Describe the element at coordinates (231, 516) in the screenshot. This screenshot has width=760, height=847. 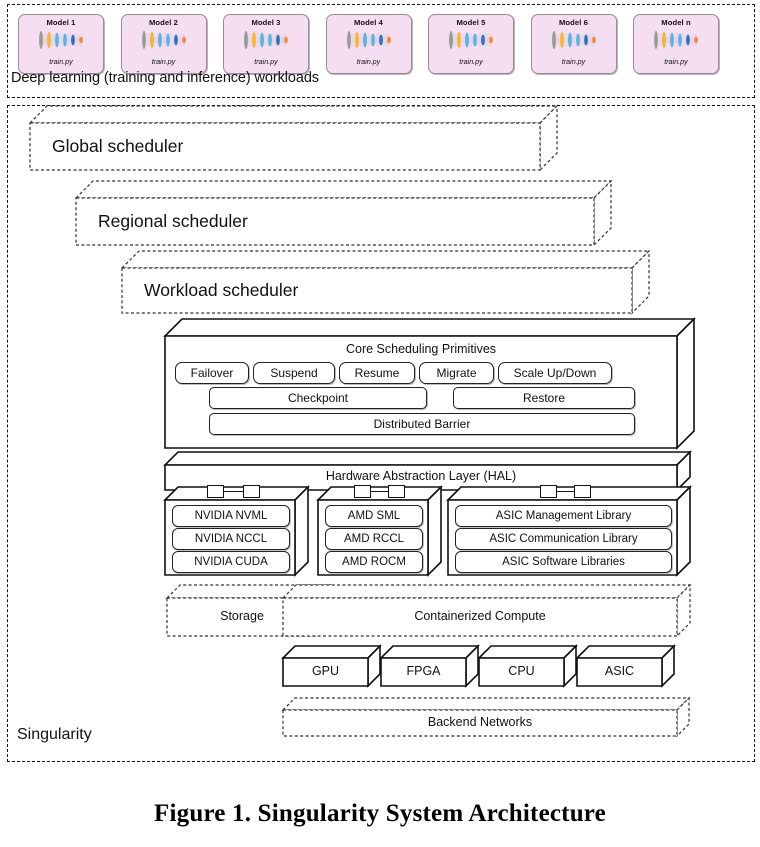
I see `vendor-library-item: NVIDIA NVML` at that location.